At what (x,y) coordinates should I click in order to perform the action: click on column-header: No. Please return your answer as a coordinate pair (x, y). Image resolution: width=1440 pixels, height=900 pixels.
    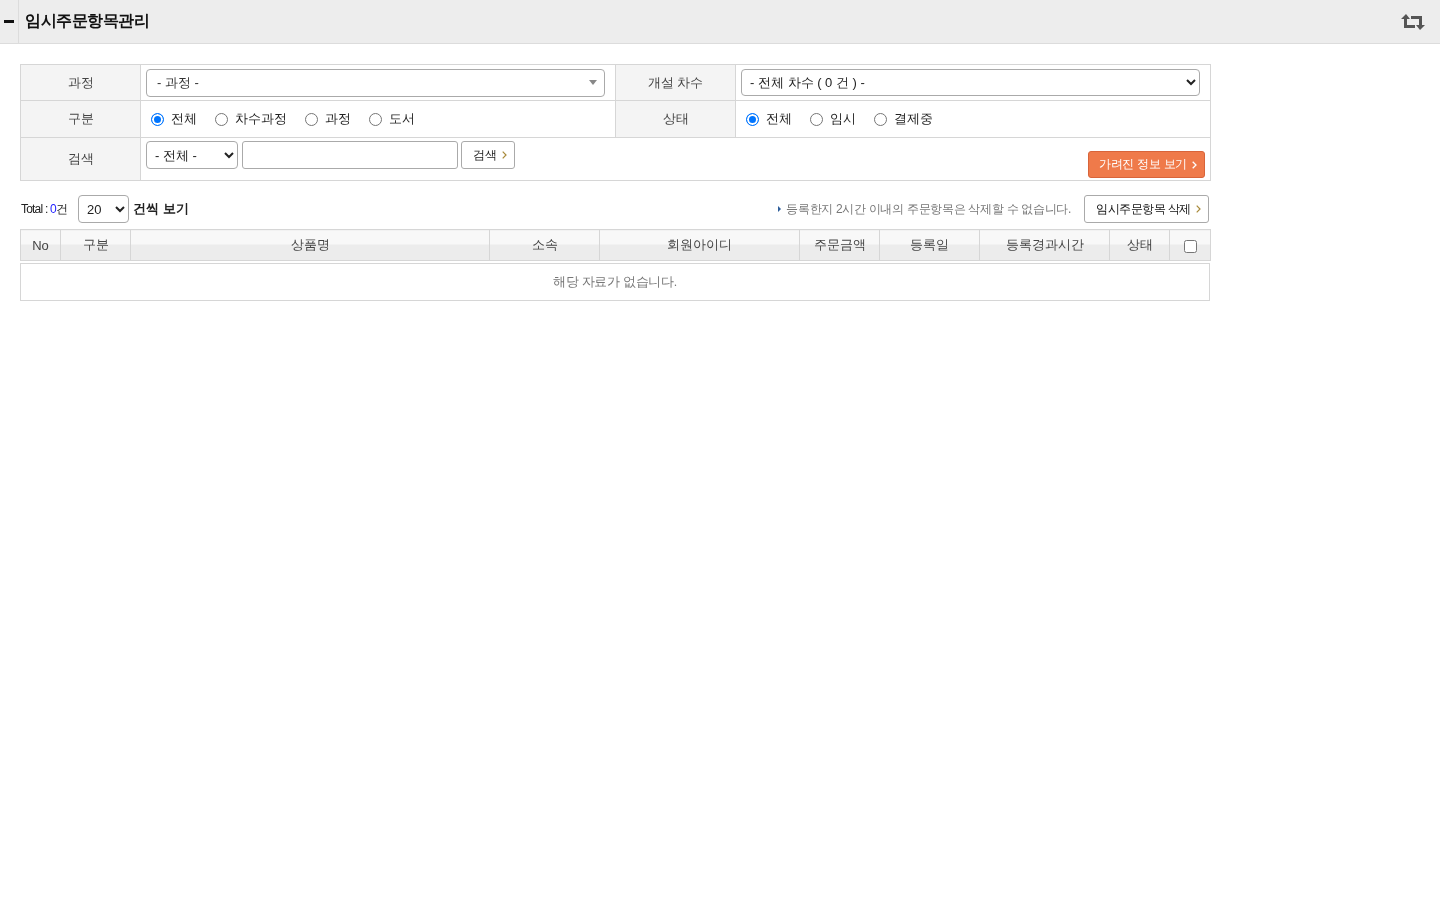
    Looking at the image, I should click on (40, 245).